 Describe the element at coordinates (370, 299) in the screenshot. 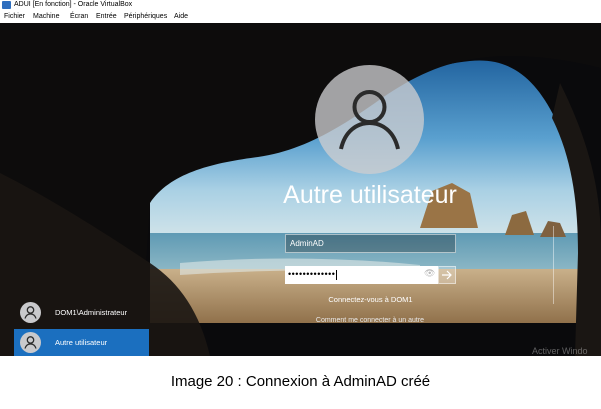

I see `sign-in-domain-text: Connectez-vous à DOM1` at that location.